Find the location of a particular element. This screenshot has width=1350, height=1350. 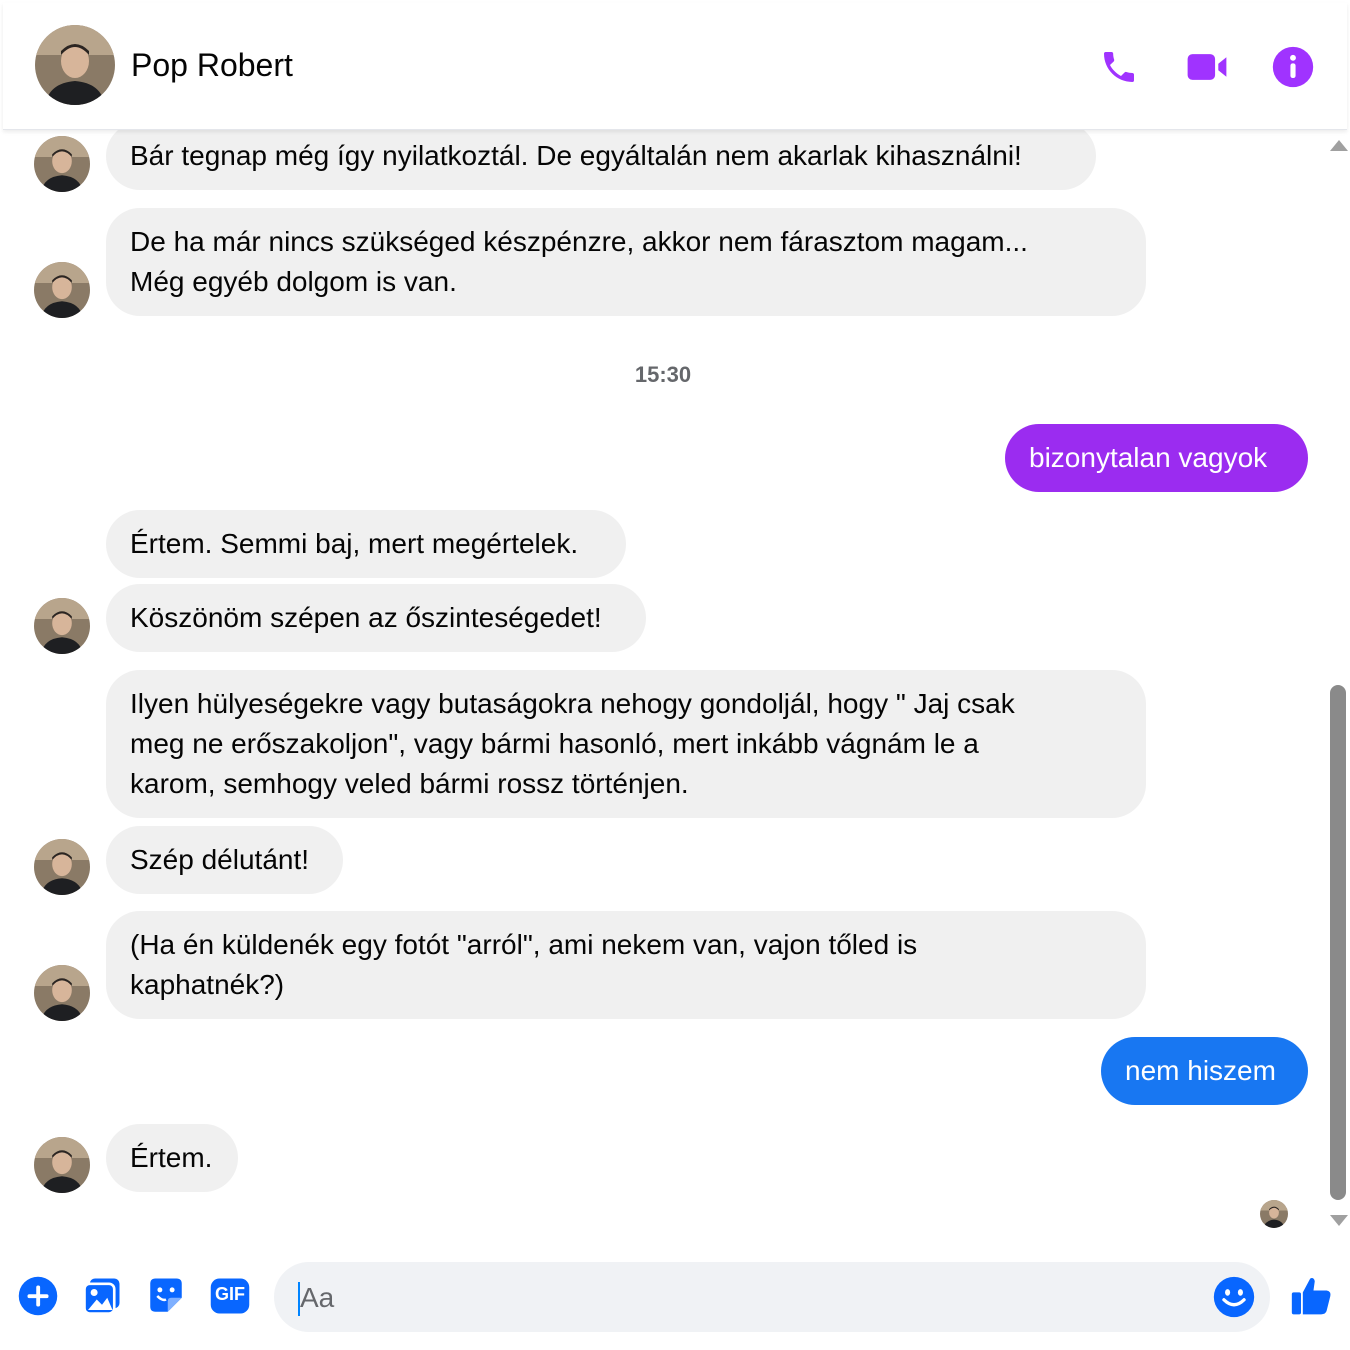

sticker-icon is located at coordinates (166, 1296).